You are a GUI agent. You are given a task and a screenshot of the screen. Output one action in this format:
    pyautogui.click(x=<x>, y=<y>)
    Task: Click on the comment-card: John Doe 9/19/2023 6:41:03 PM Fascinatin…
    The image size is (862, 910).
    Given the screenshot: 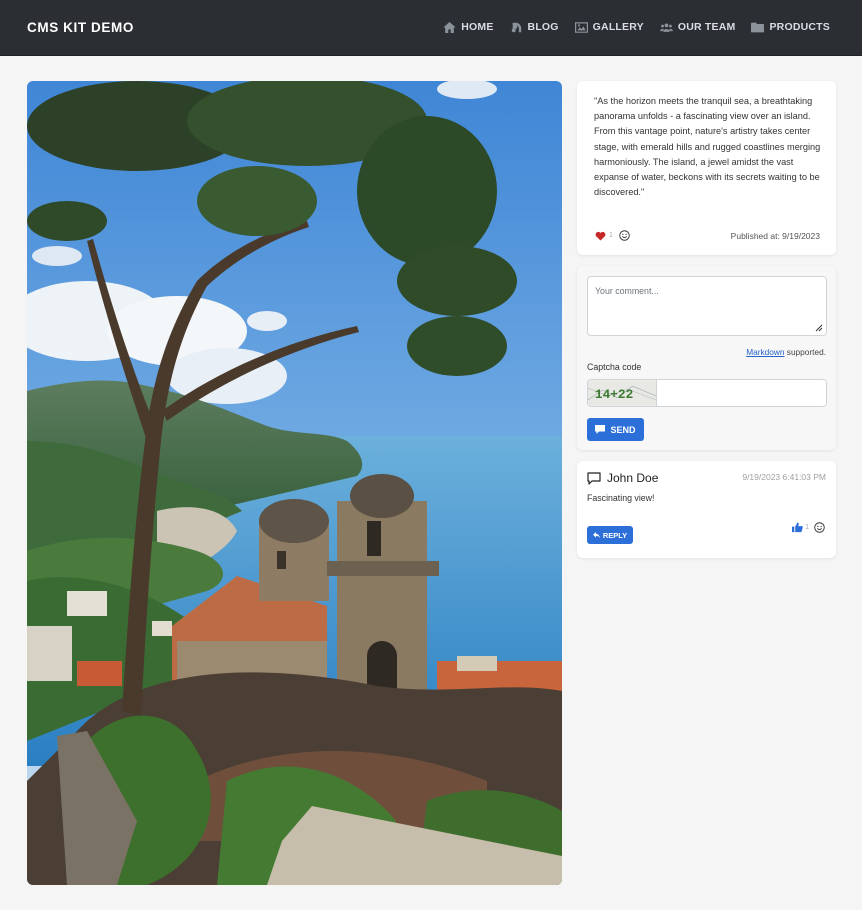 What is the action you would take?
    pyautogui.click(x=706, y=509)
    